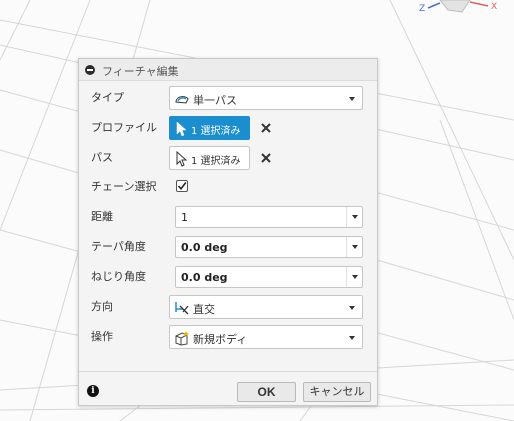 This screenshot has height=421, width=514. Describe the element at coordinates (266, 307) in the screenshot. I see `orientation-dropdown: 直交` at that location.